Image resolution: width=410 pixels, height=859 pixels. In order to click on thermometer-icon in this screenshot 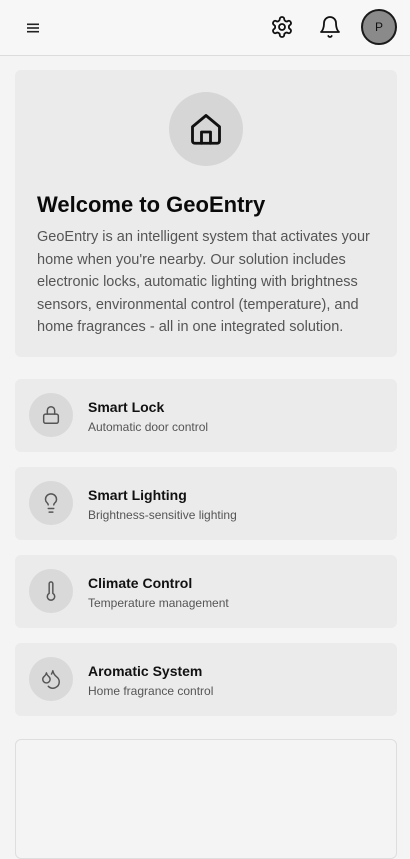, I will do `click(51, 591)`.